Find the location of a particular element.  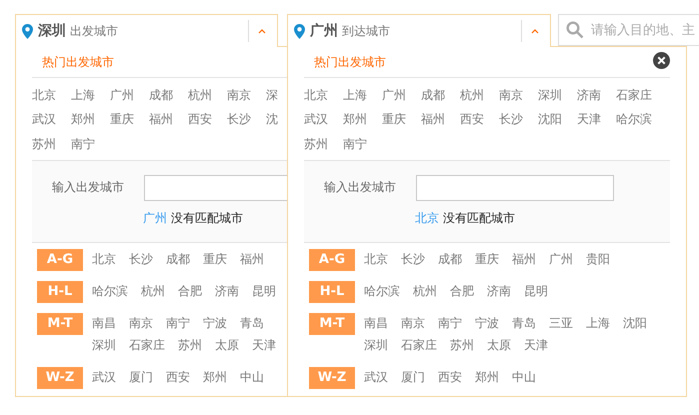

city-selector: 广州 到达城市 is located at coordinates (419, 30).